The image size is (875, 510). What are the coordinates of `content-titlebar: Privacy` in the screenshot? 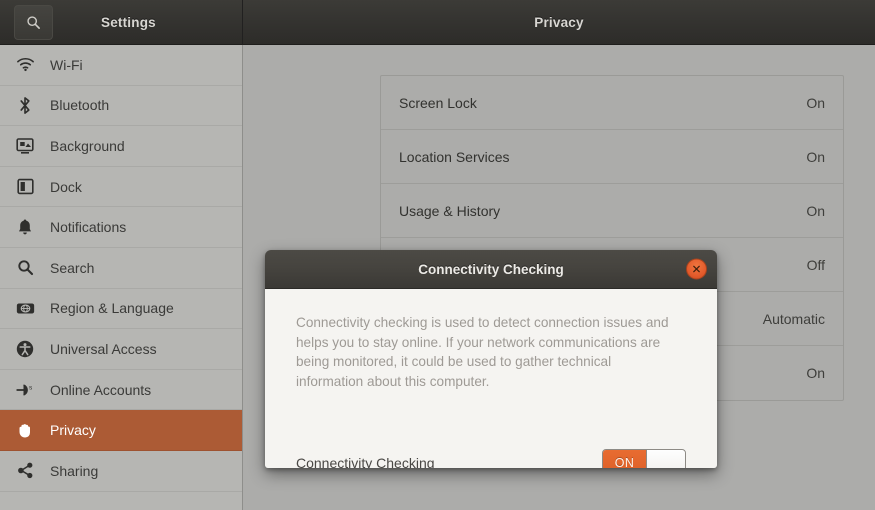 It's located at (559, 22).